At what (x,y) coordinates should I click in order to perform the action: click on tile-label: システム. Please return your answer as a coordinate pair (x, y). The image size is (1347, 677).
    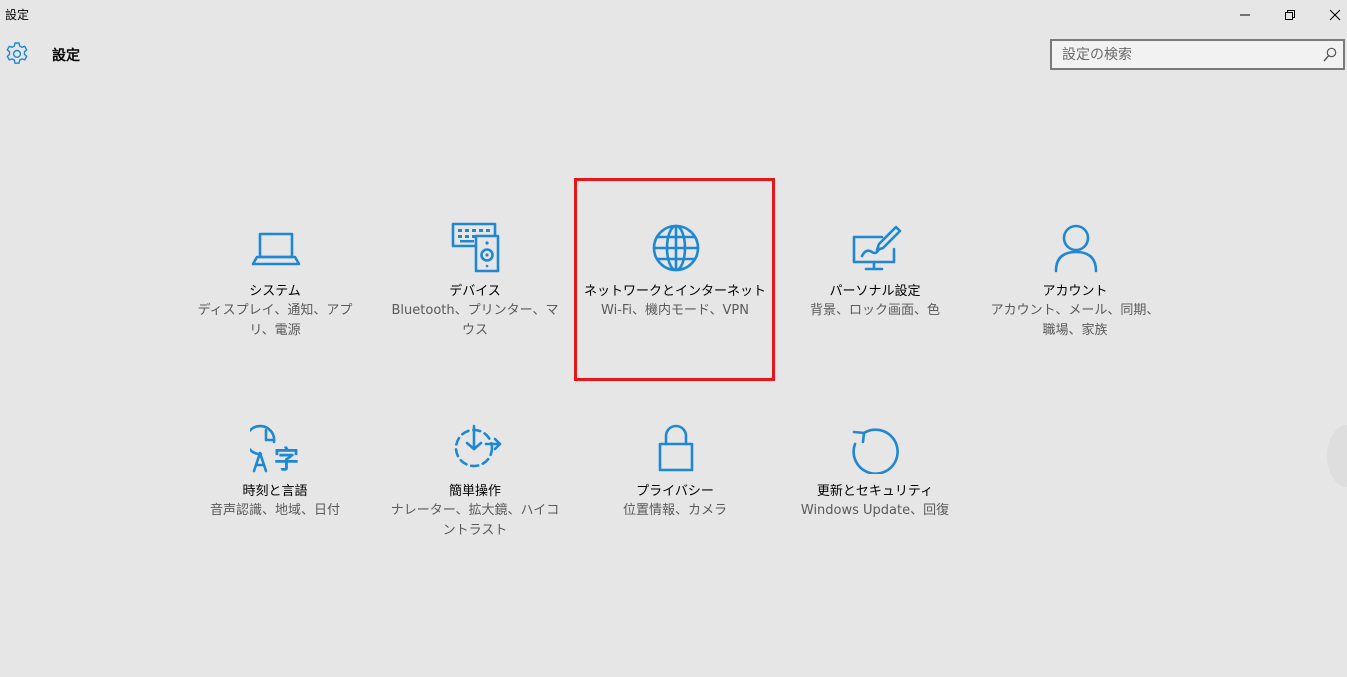
    Looking at the image, I should click on (275, 291).